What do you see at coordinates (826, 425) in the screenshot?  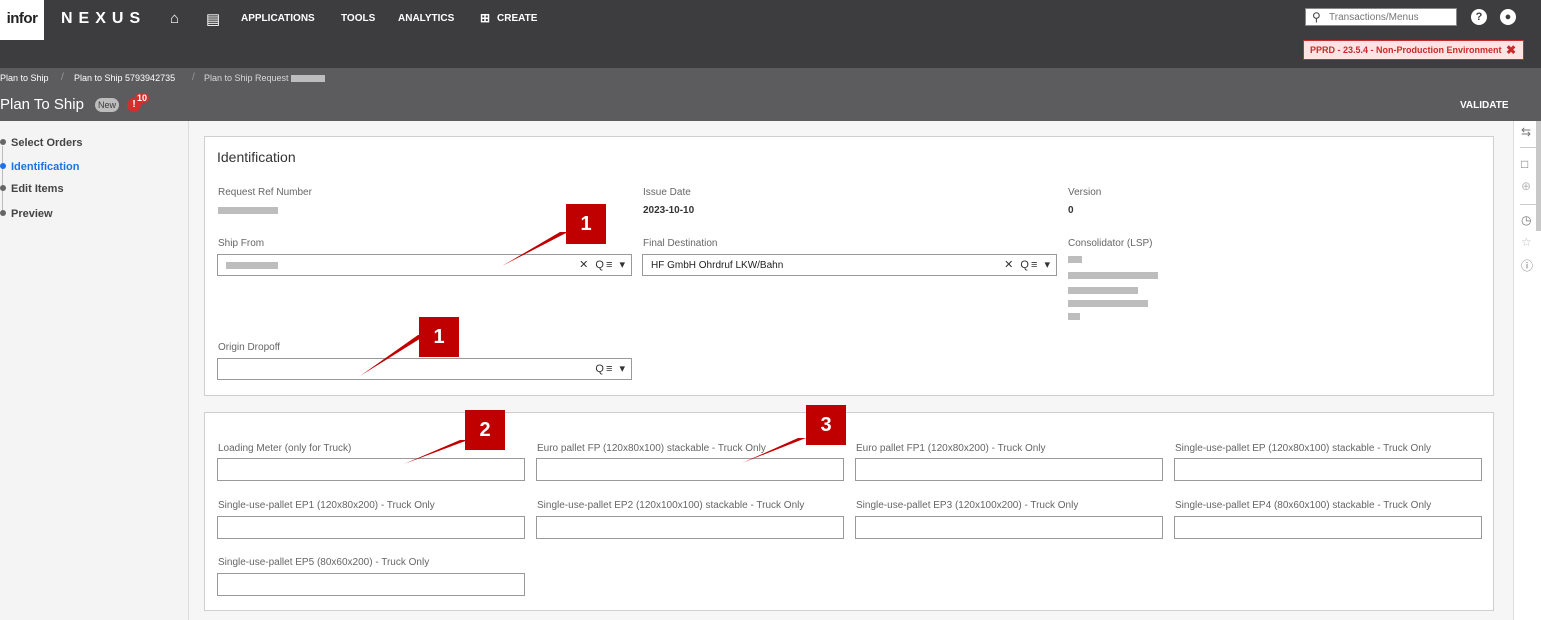 I see `annotation-marker: 3` at bounding box center [826, 425].